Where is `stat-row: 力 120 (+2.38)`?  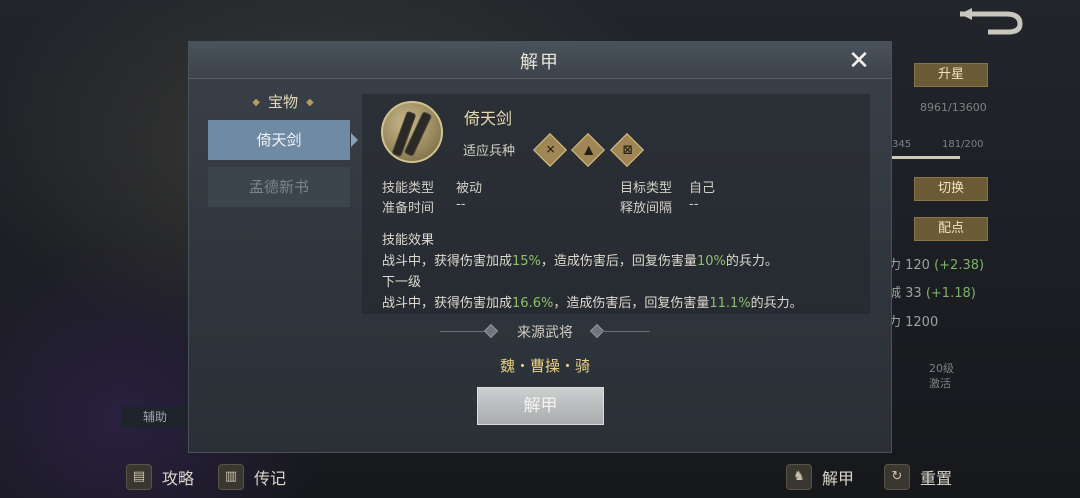 stat-row: 力 120 (+2.38) is located at coordinates (936, 265).